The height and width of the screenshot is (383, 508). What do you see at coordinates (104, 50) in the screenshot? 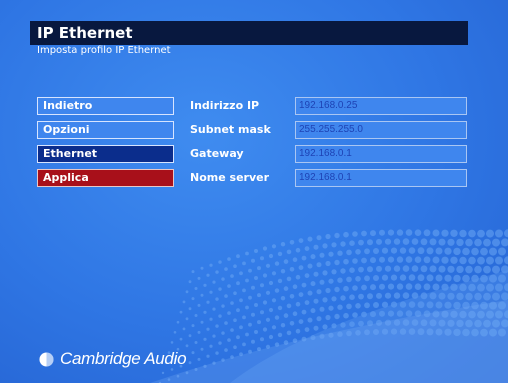
I see `page-subtitle: Imposta profilo IP Ethernet` at bounding box center [104, 50].